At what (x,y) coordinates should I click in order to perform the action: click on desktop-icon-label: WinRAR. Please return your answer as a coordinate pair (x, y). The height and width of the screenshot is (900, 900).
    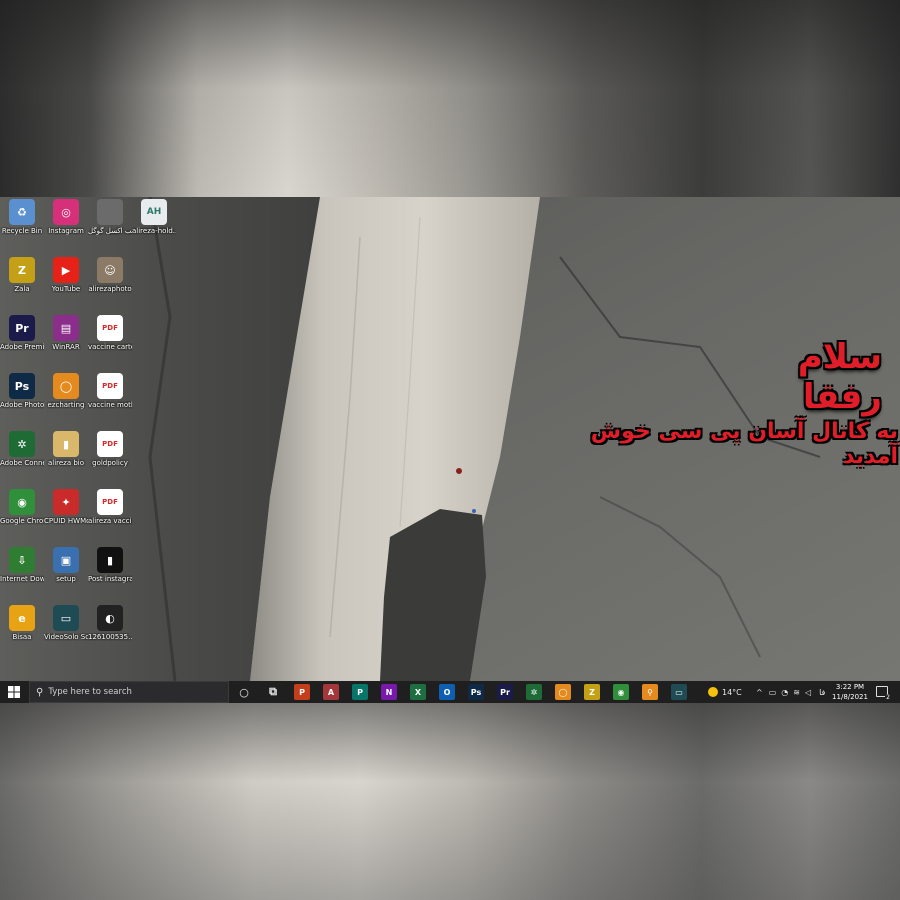
    Looking at the image, I should click on (66, 347).